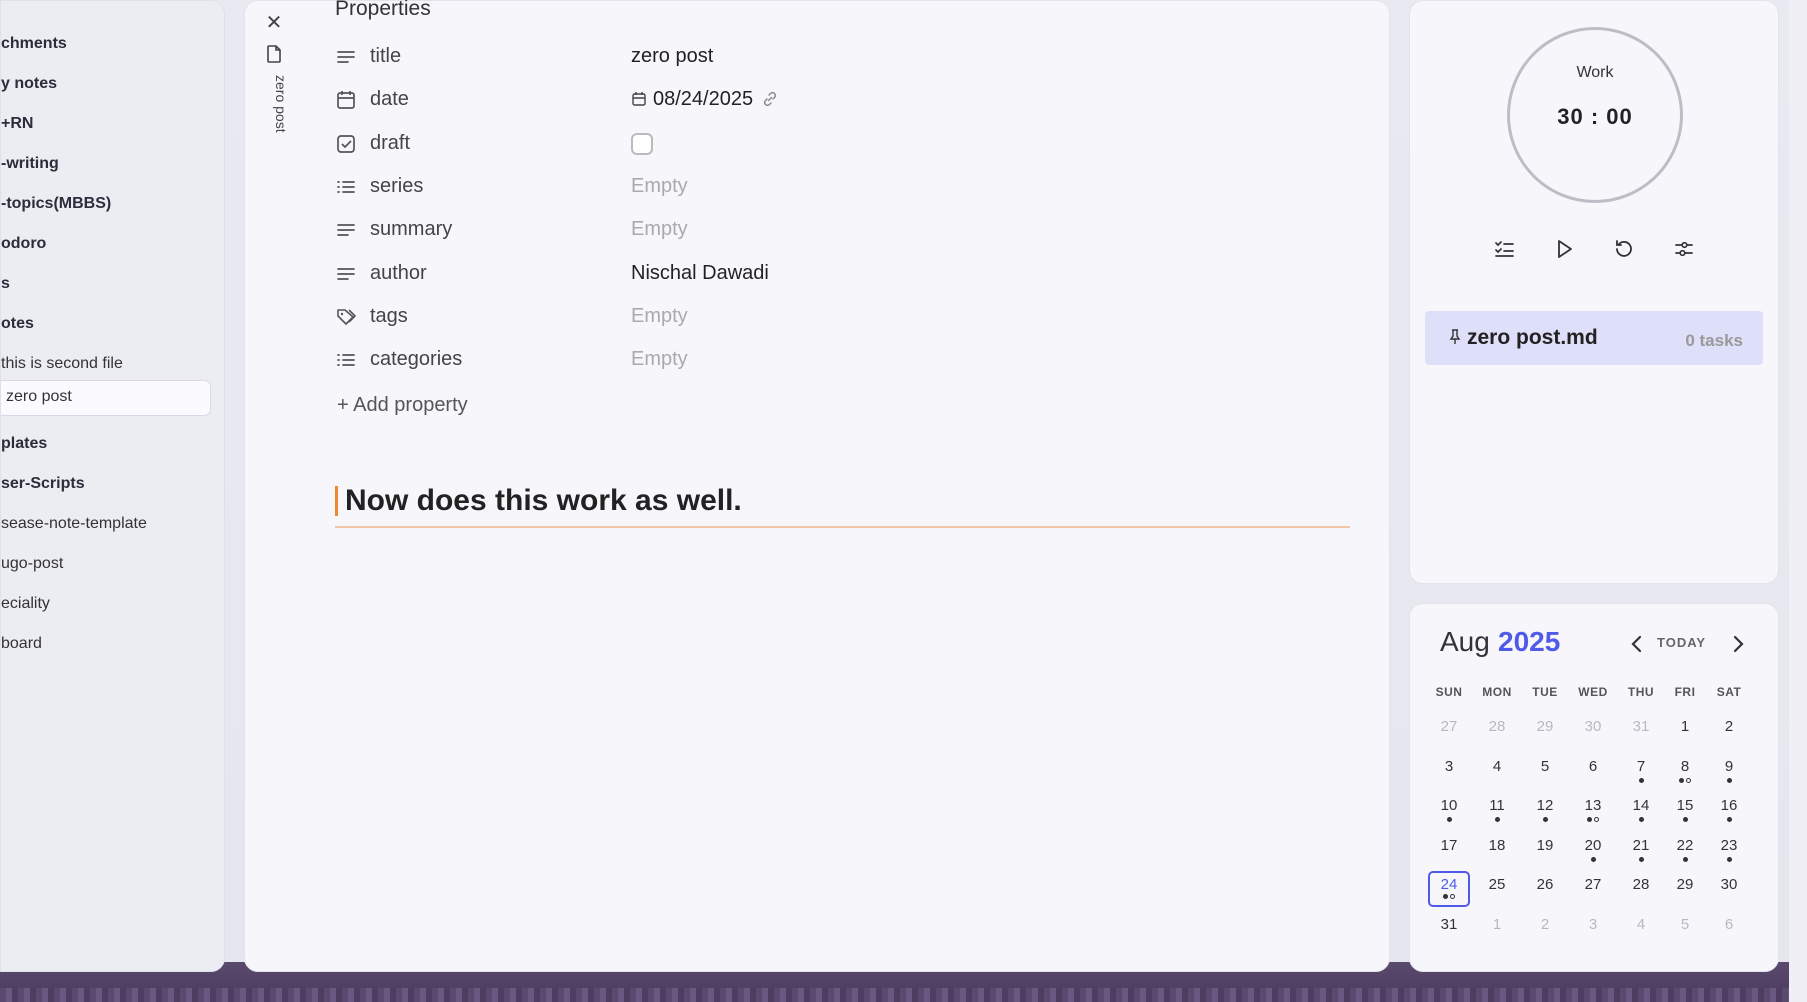  I want to click on day-number: 24, so click(1449, 884).